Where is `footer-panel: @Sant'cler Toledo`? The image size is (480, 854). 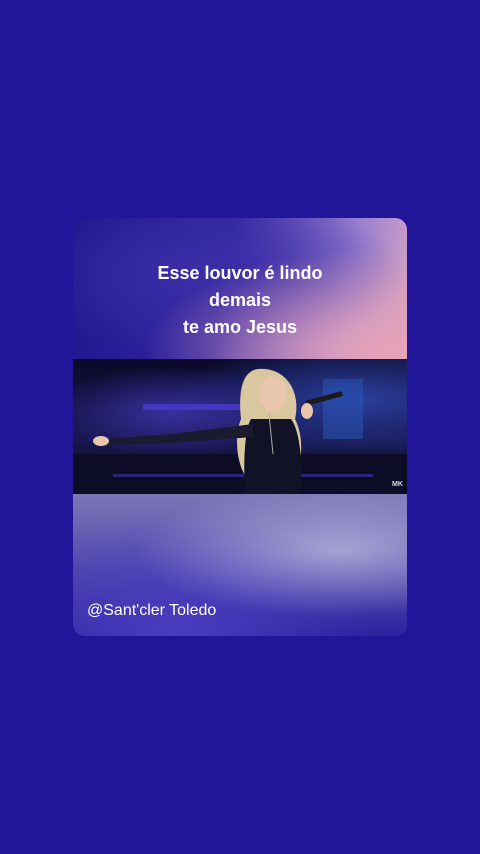
footer-panel: @Sant'cler Toledo is located at coordinates (240, 565).